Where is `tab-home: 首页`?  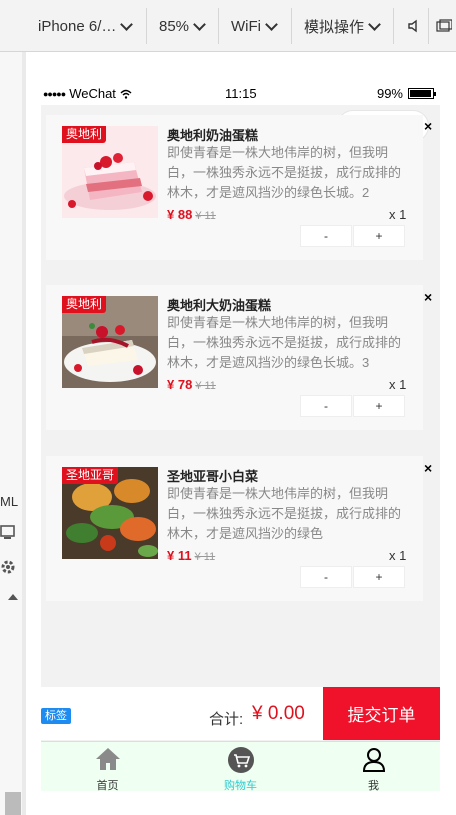 tab-home: 首页 is located at coordinates (107, 766).